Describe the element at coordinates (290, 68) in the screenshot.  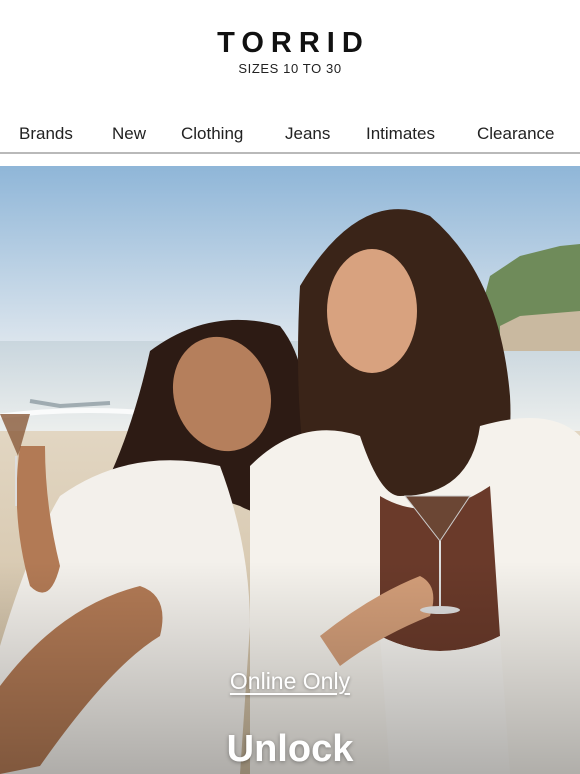
I see `size-range-tagline: SIZES 10 TO 30` at that location.